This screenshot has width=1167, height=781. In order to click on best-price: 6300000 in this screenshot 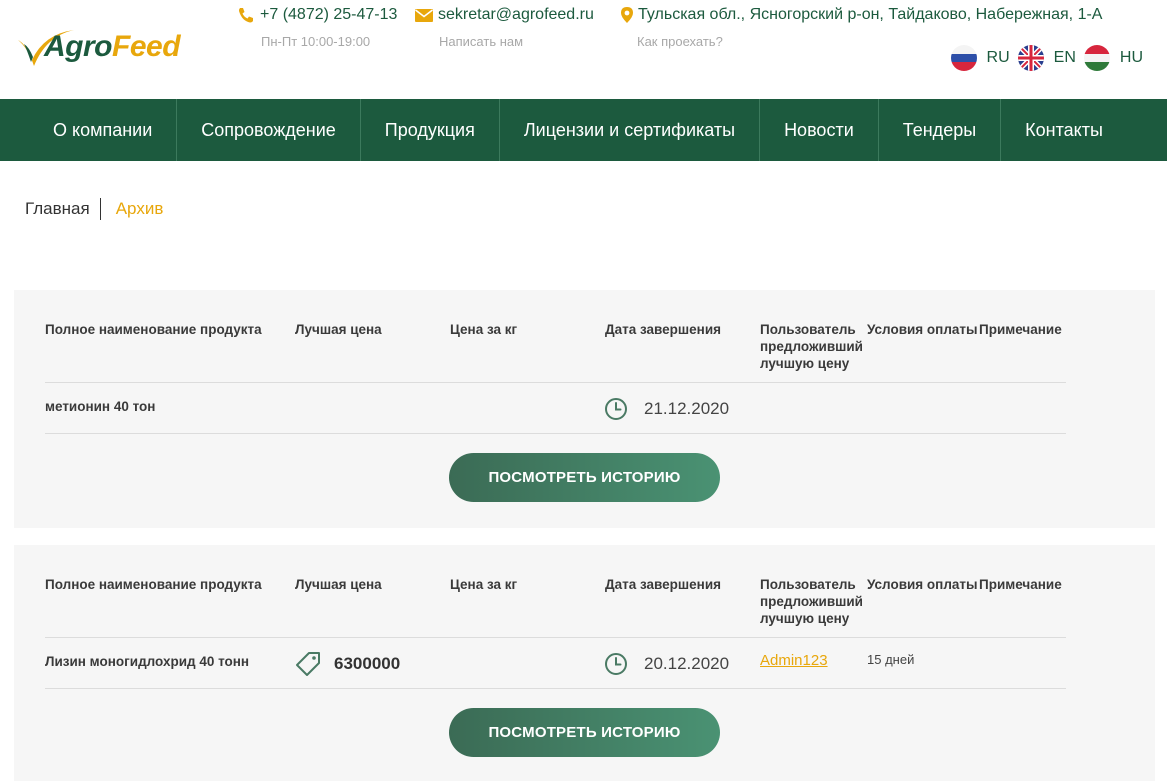, I will do `click(347, 663)`.